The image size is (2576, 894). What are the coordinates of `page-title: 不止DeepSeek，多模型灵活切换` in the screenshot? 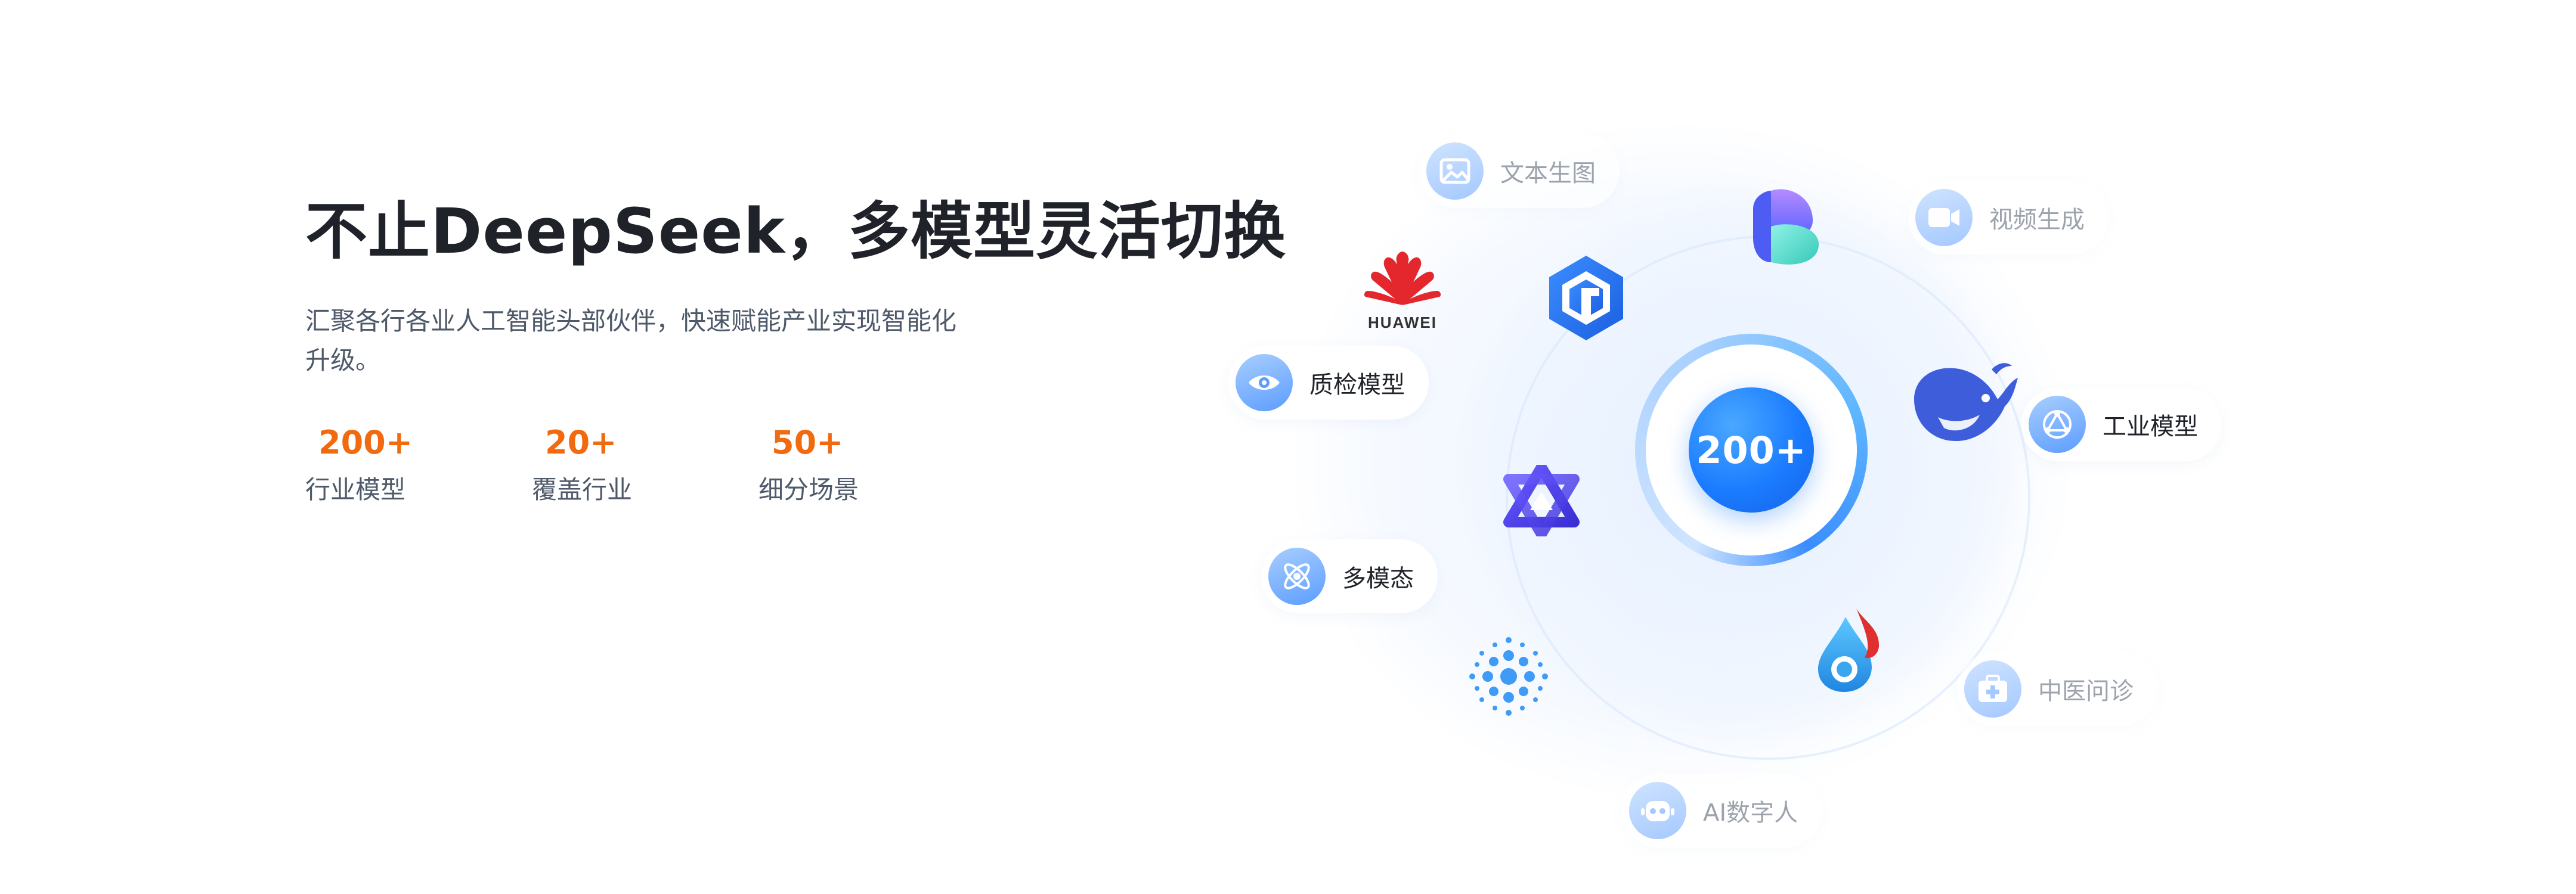 It's located at (795, 231).